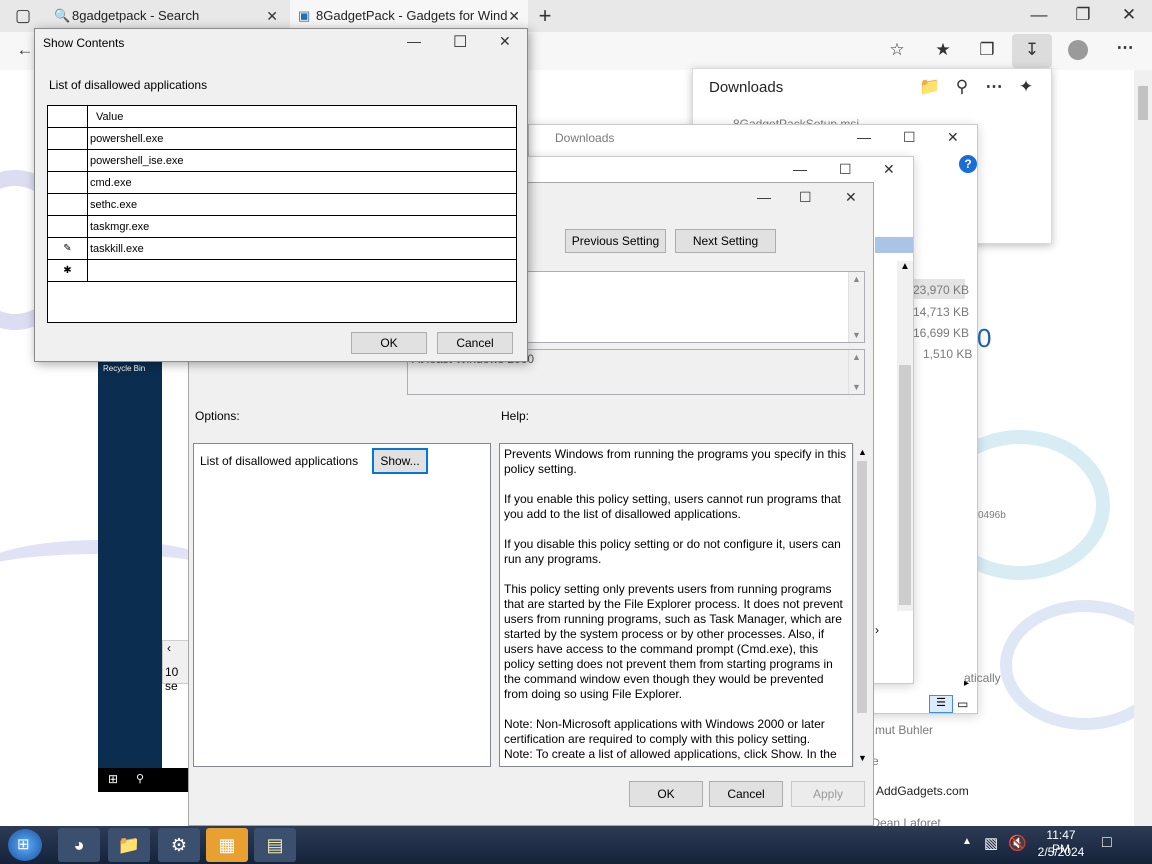 This screenshot has width=1152, height=864. Describe the element at coordinates (930, 87) in the screenshot. I see `folder-icon: 📁` at that location.